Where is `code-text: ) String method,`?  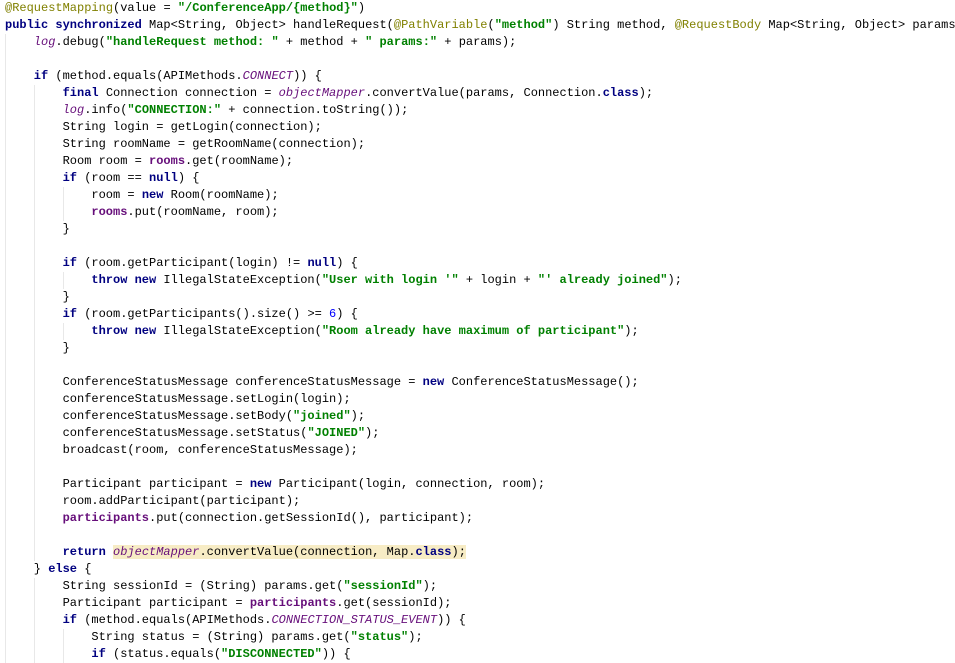
code-text: ) String method, is located at coordinates (613, 25).